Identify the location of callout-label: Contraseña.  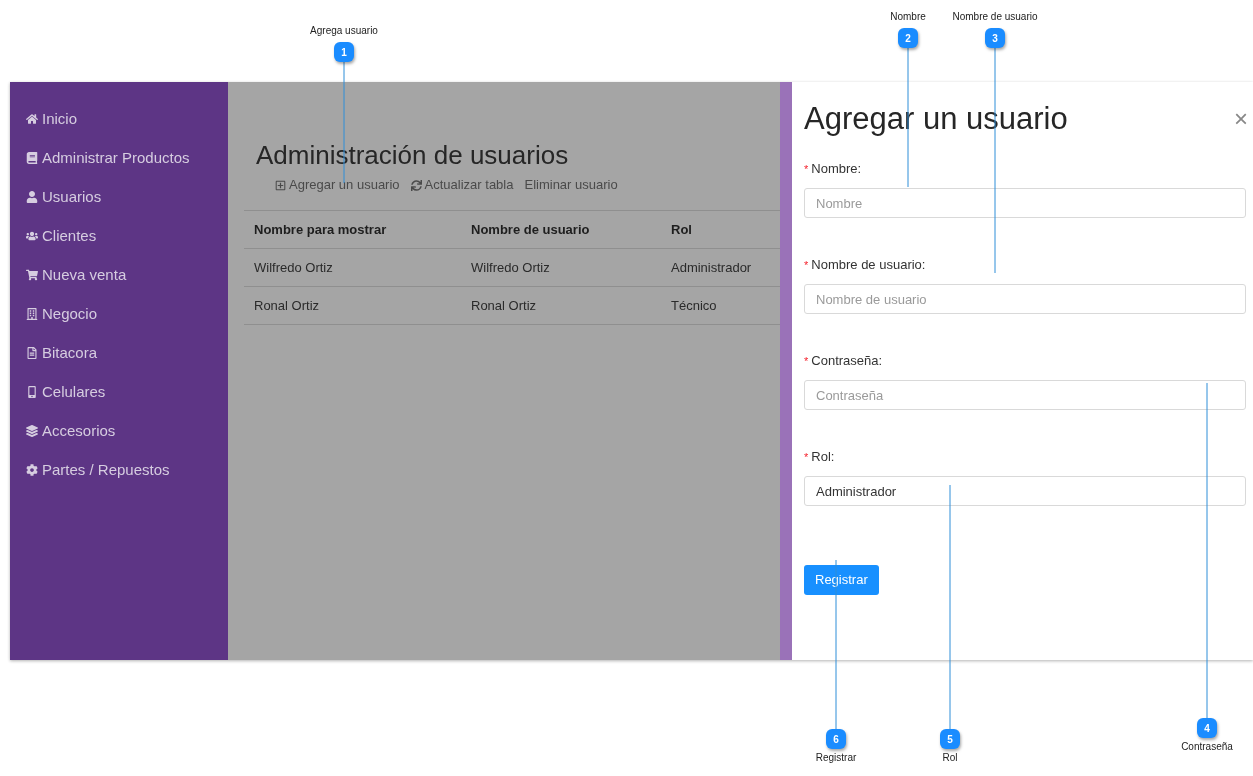
(1207, 747).